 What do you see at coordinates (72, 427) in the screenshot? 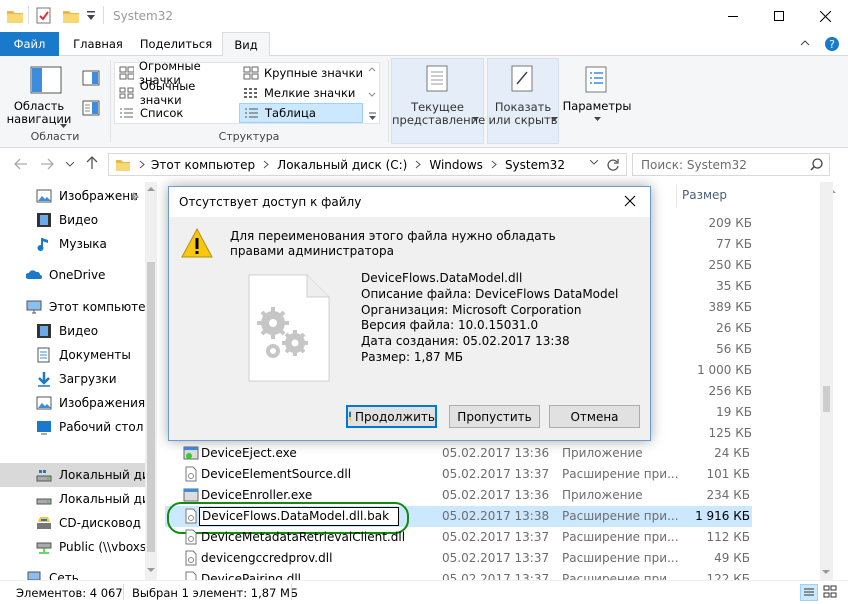
I see `nav-item-desktop: Рабочий стол` at bounding box center [72, 427].